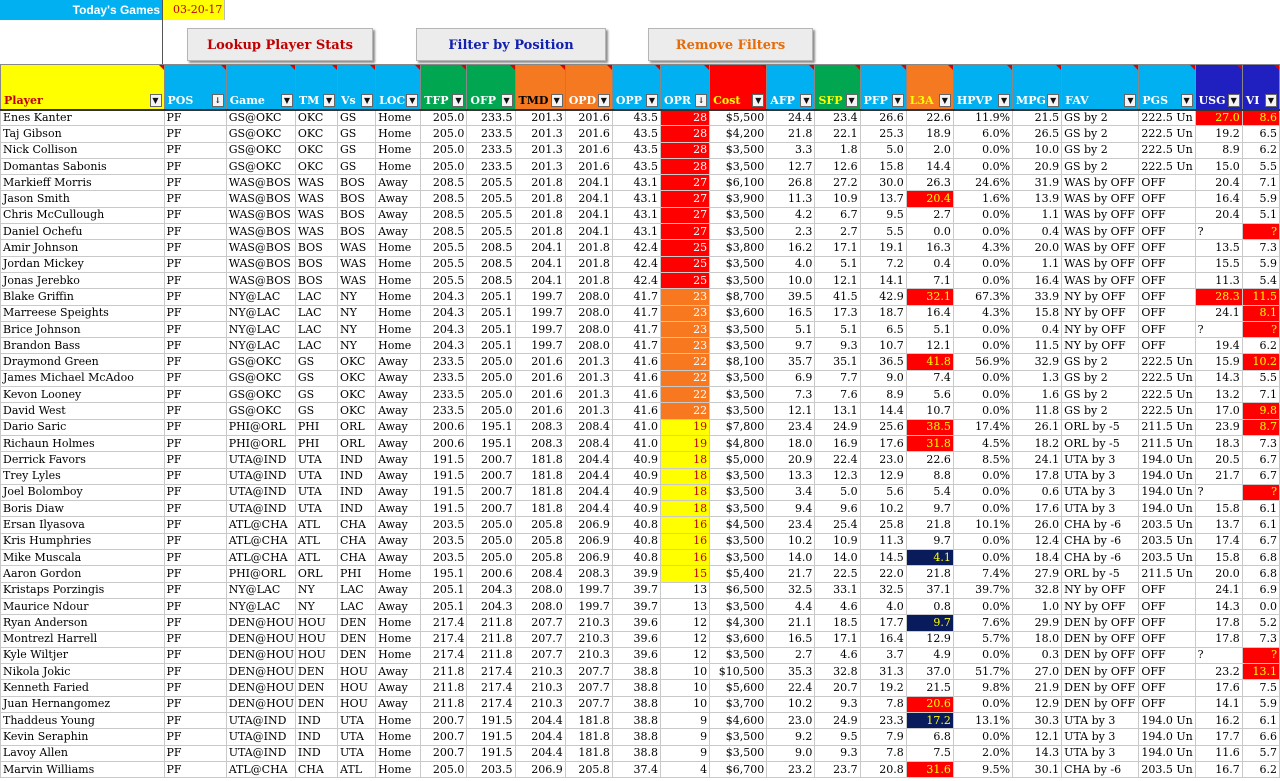  What do you see at coordinates (588, 525) in the screenshot?
I see `cell-opd: 206.9` at bounding box center [588, 525].